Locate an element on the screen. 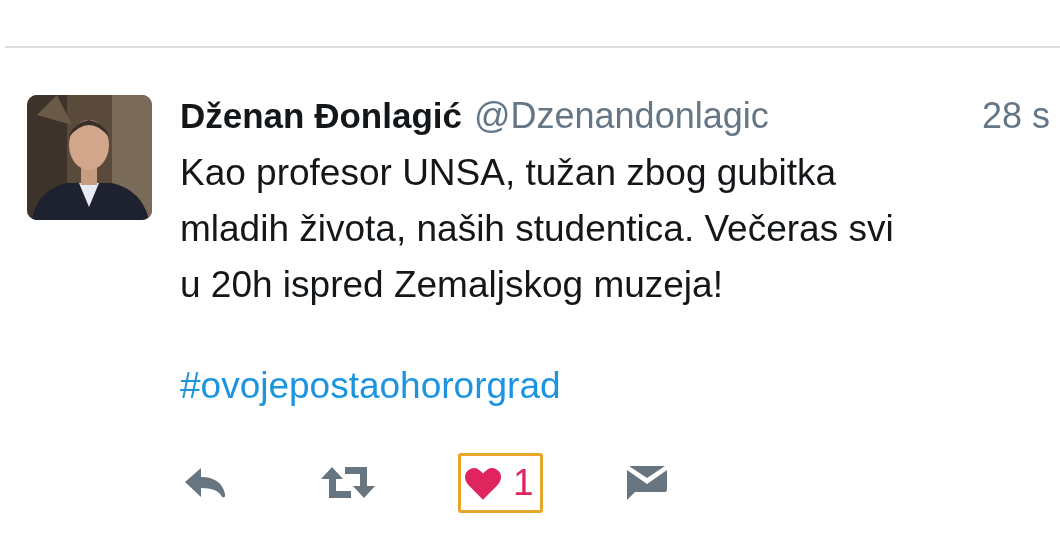 The height and width of the screenshot is (560, 1060). timestamp: 28 s is located at coordinates (1016, 116).